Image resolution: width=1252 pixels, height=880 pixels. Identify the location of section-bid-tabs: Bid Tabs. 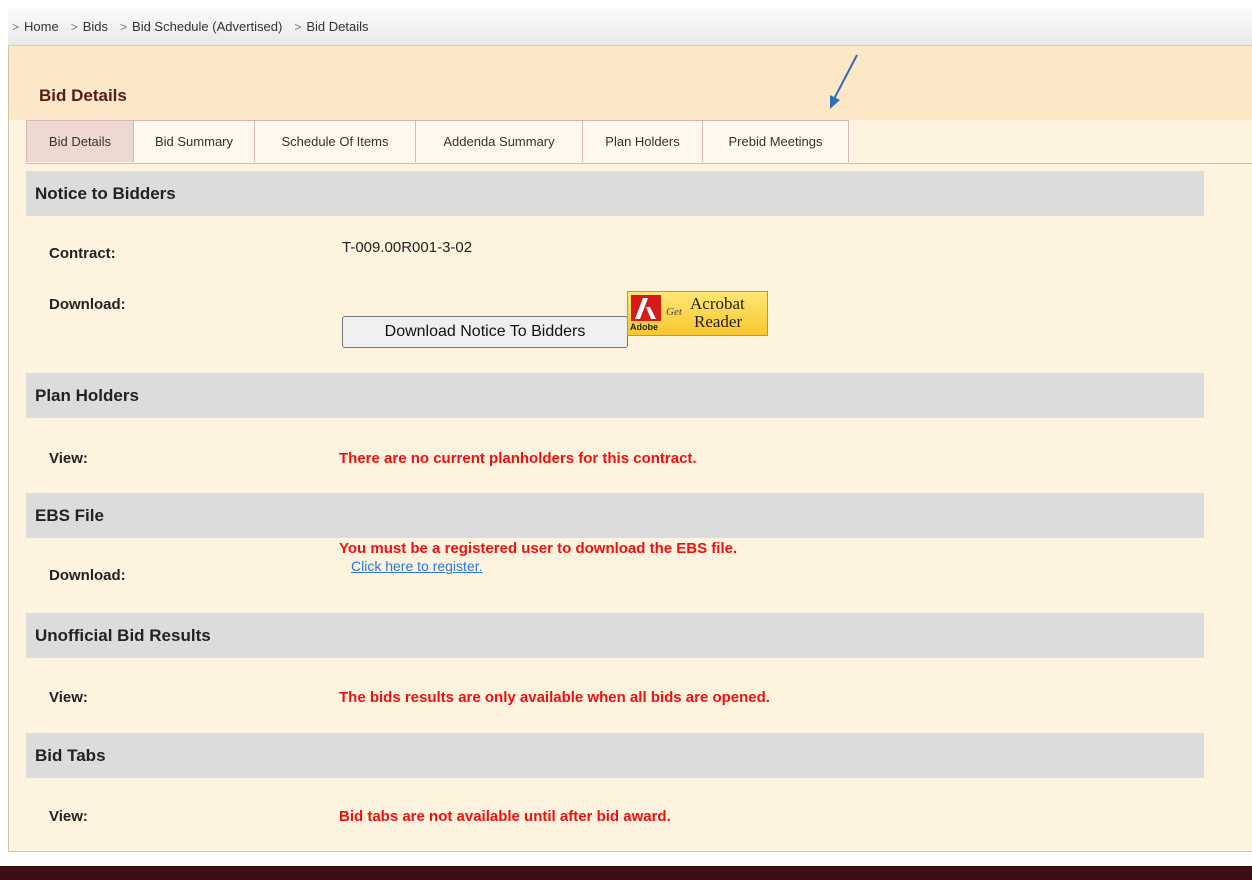
(615, 755).